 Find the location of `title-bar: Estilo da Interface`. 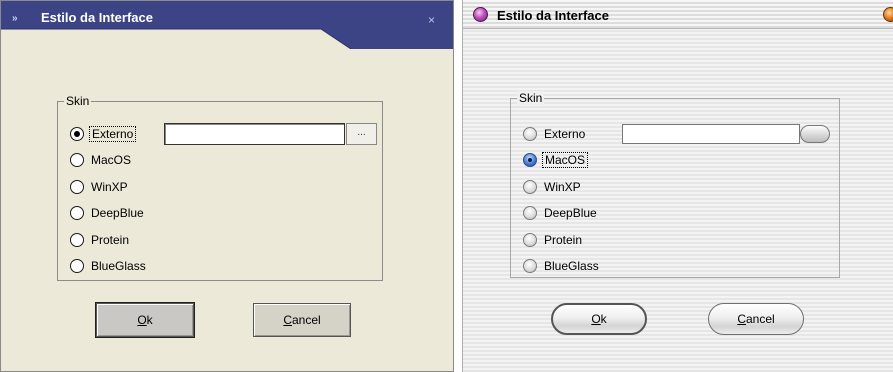

title-bar: Estilo da Interface is located at coordinates (678, 14).